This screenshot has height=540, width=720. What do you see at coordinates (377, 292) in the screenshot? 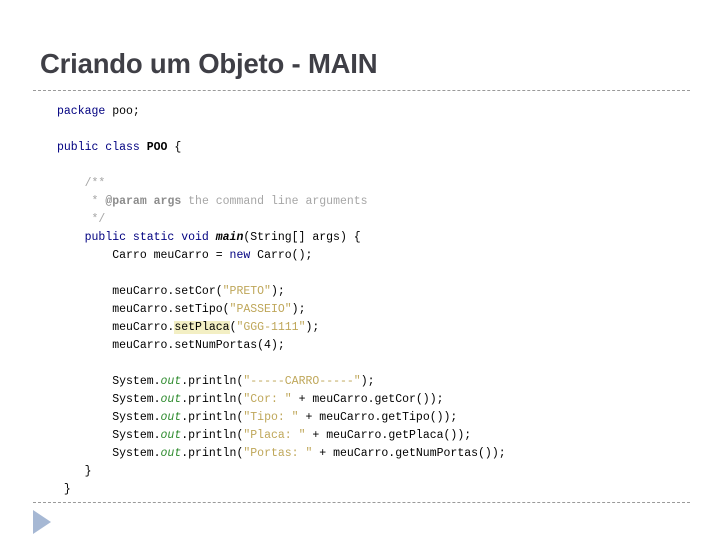
I see `code-line: meuCarro.setCor("PRETO");` at bounding box center [377, 292].